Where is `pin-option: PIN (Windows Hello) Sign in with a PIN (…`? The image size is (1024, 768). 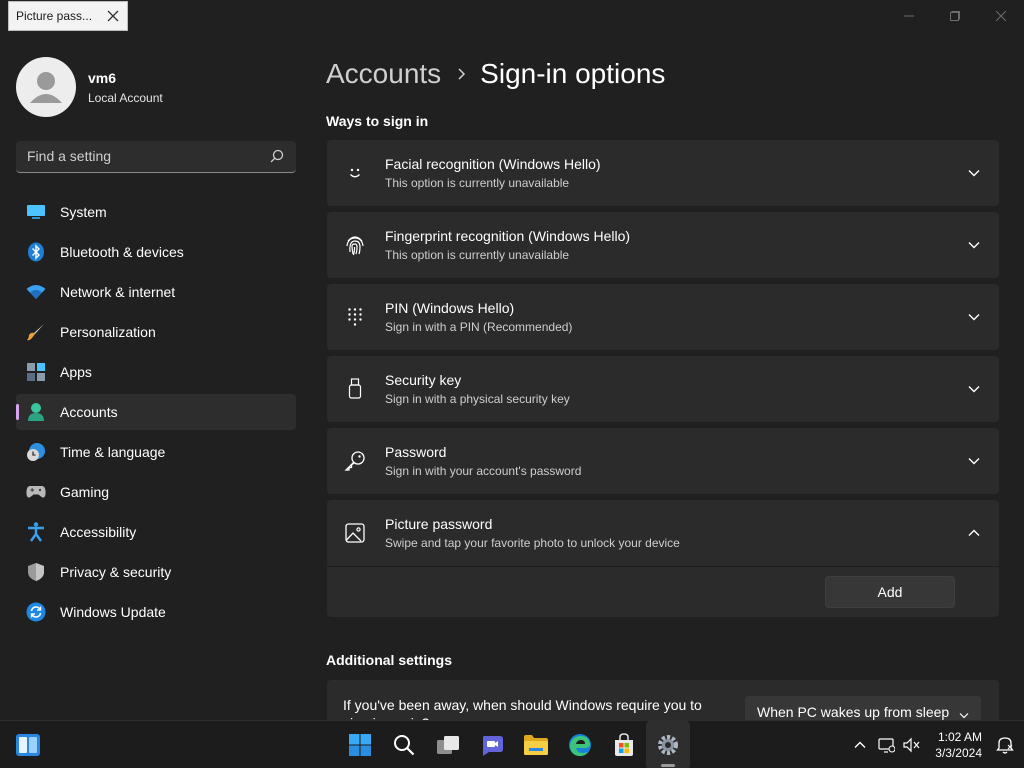 pin-option: PIN (Windows Hello) Sign in with a PIN (… is located at coordinates (663, 317).